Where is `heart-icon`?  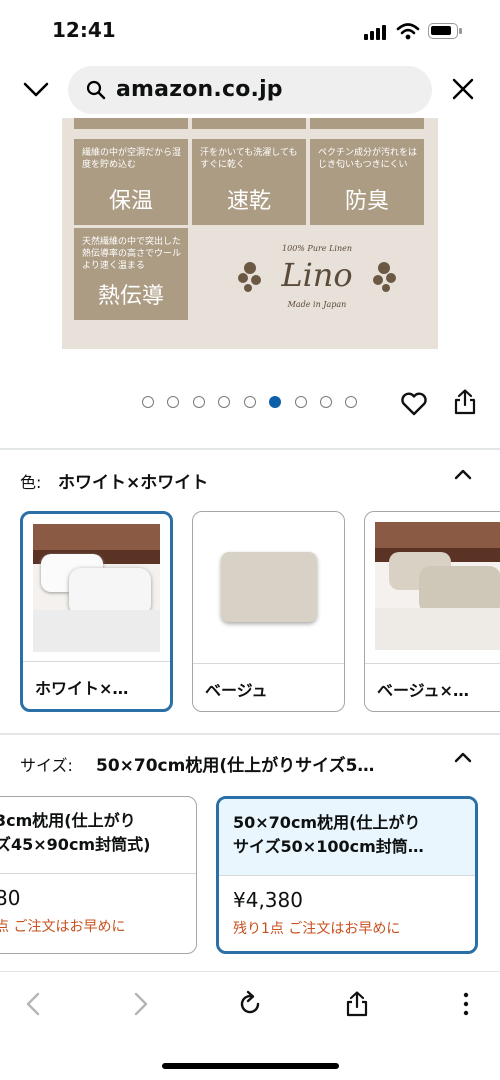
heart-icon is located at coordinates (414, 404).